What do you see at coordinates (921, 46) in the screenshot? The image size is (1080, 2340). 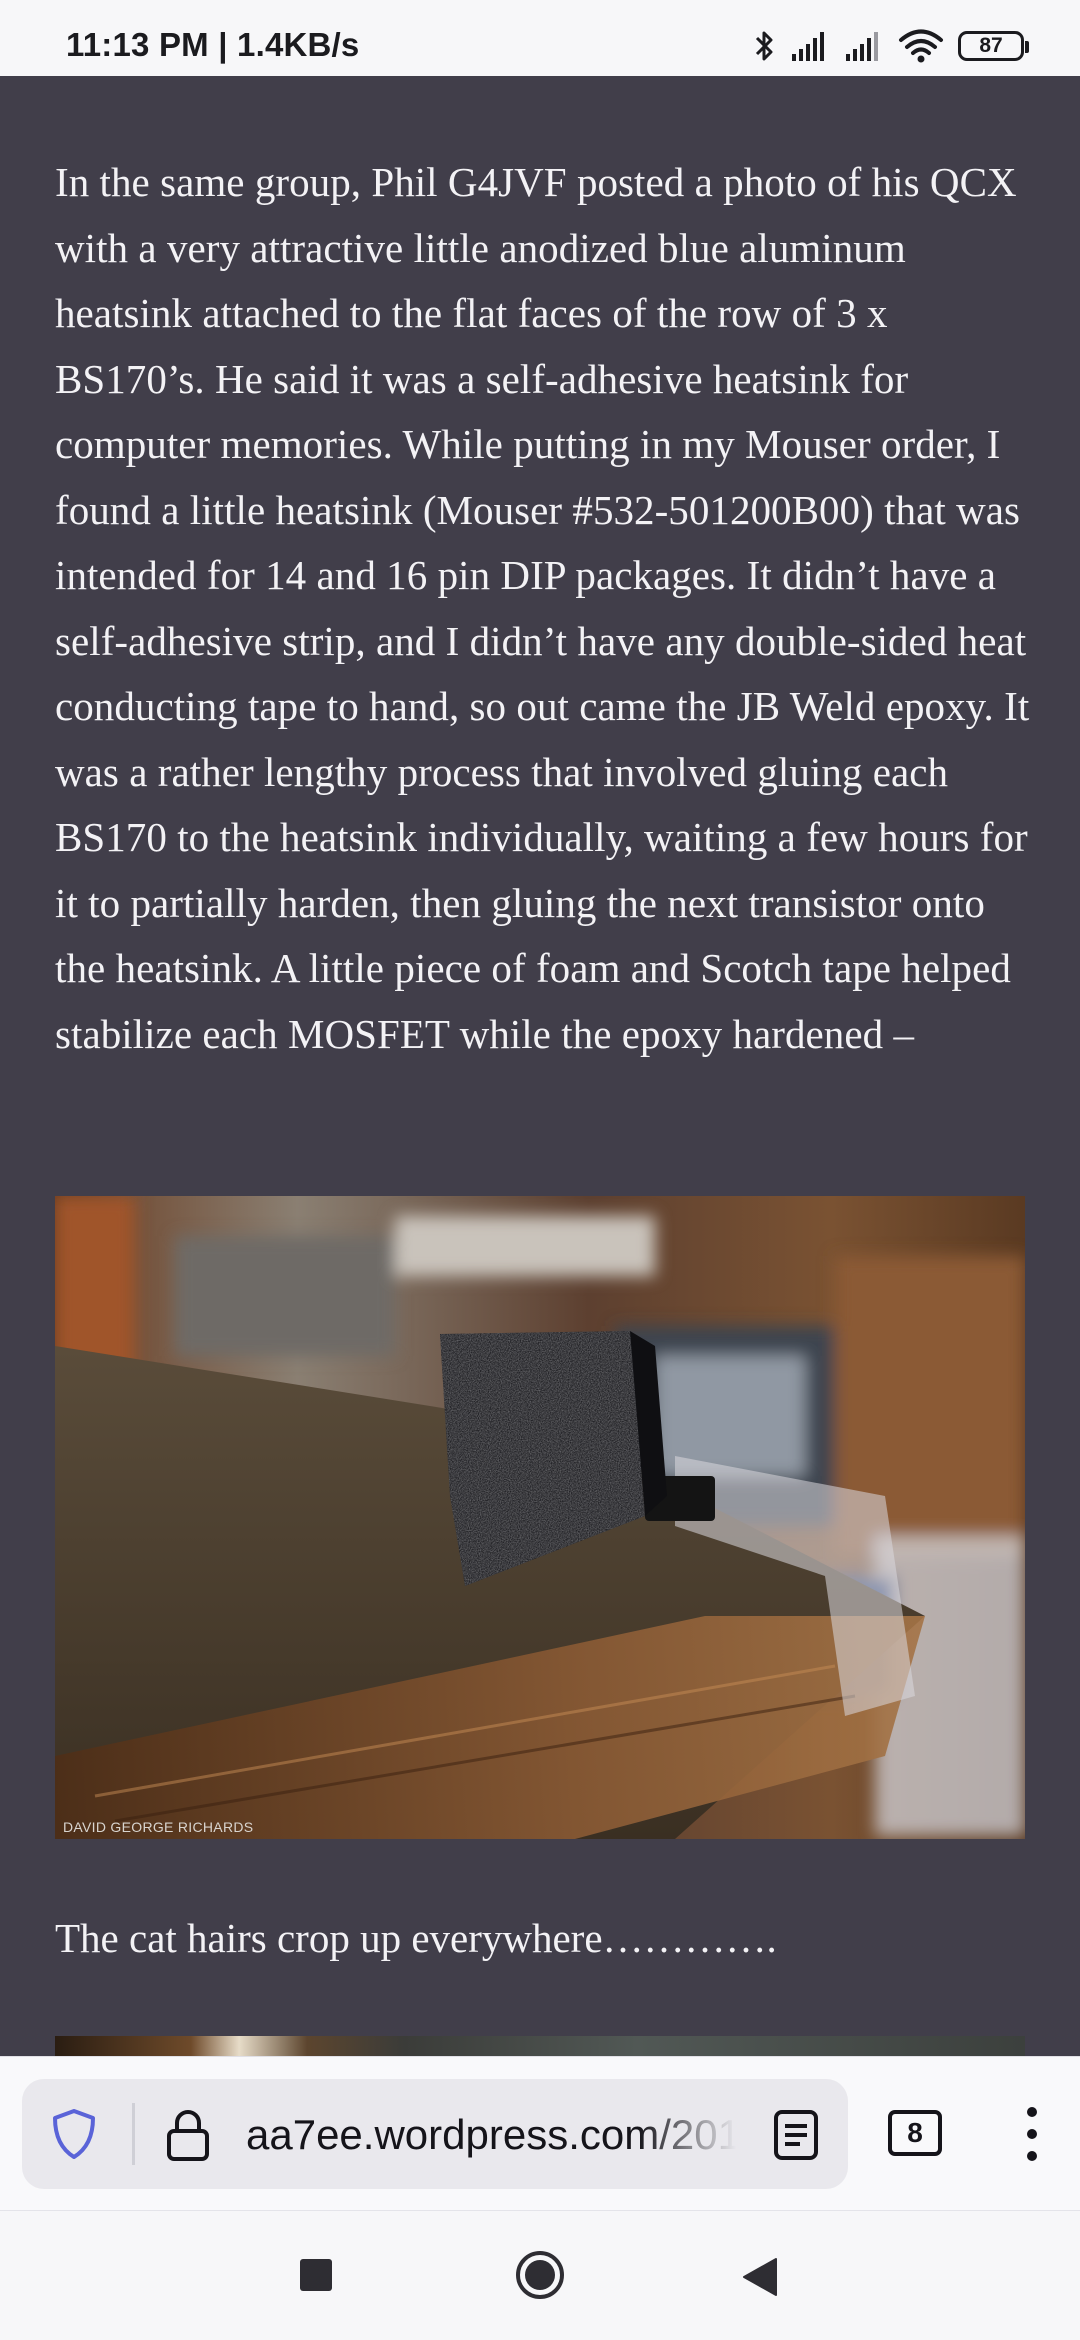 I see `wifi-icon` at bounding box center [921, 46].